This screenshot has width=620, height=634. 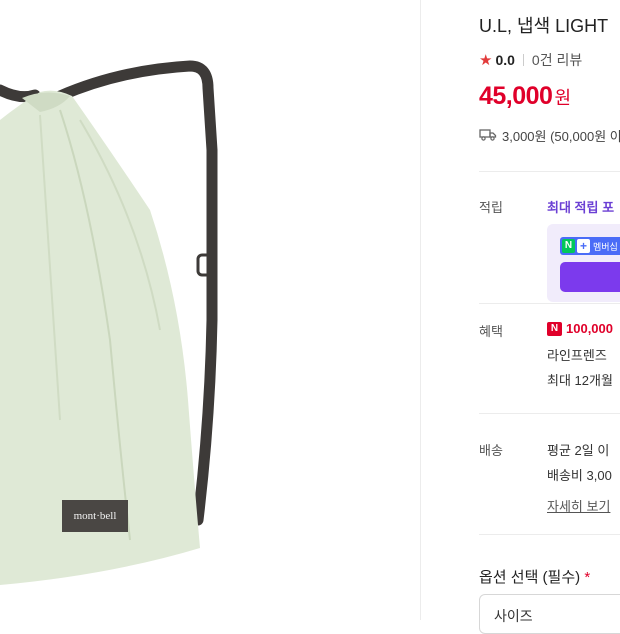 What do you see at coordinates (491, 331) in the screenshot?
I see `benefits-label: 혜택` at bounding box center [491, 331].